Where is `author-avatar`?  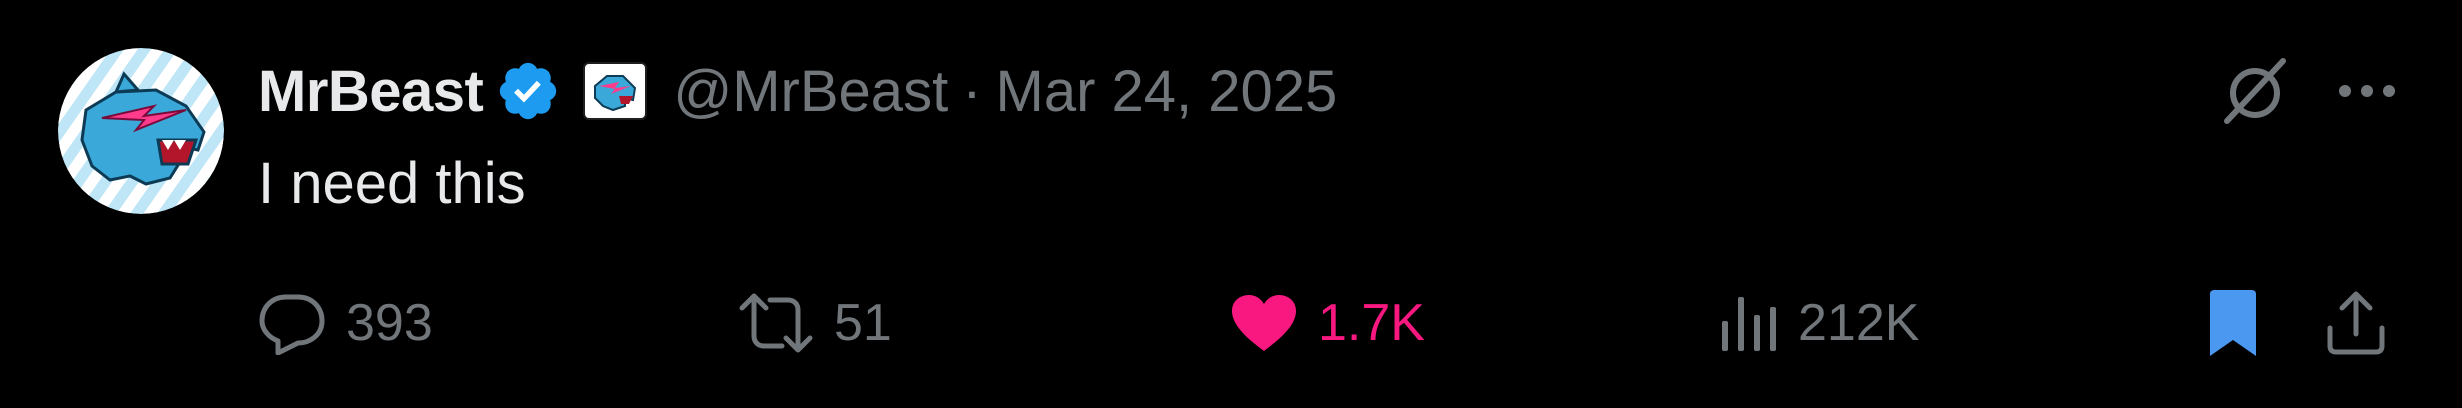 author-avatar is located at coordinates (141, 131).